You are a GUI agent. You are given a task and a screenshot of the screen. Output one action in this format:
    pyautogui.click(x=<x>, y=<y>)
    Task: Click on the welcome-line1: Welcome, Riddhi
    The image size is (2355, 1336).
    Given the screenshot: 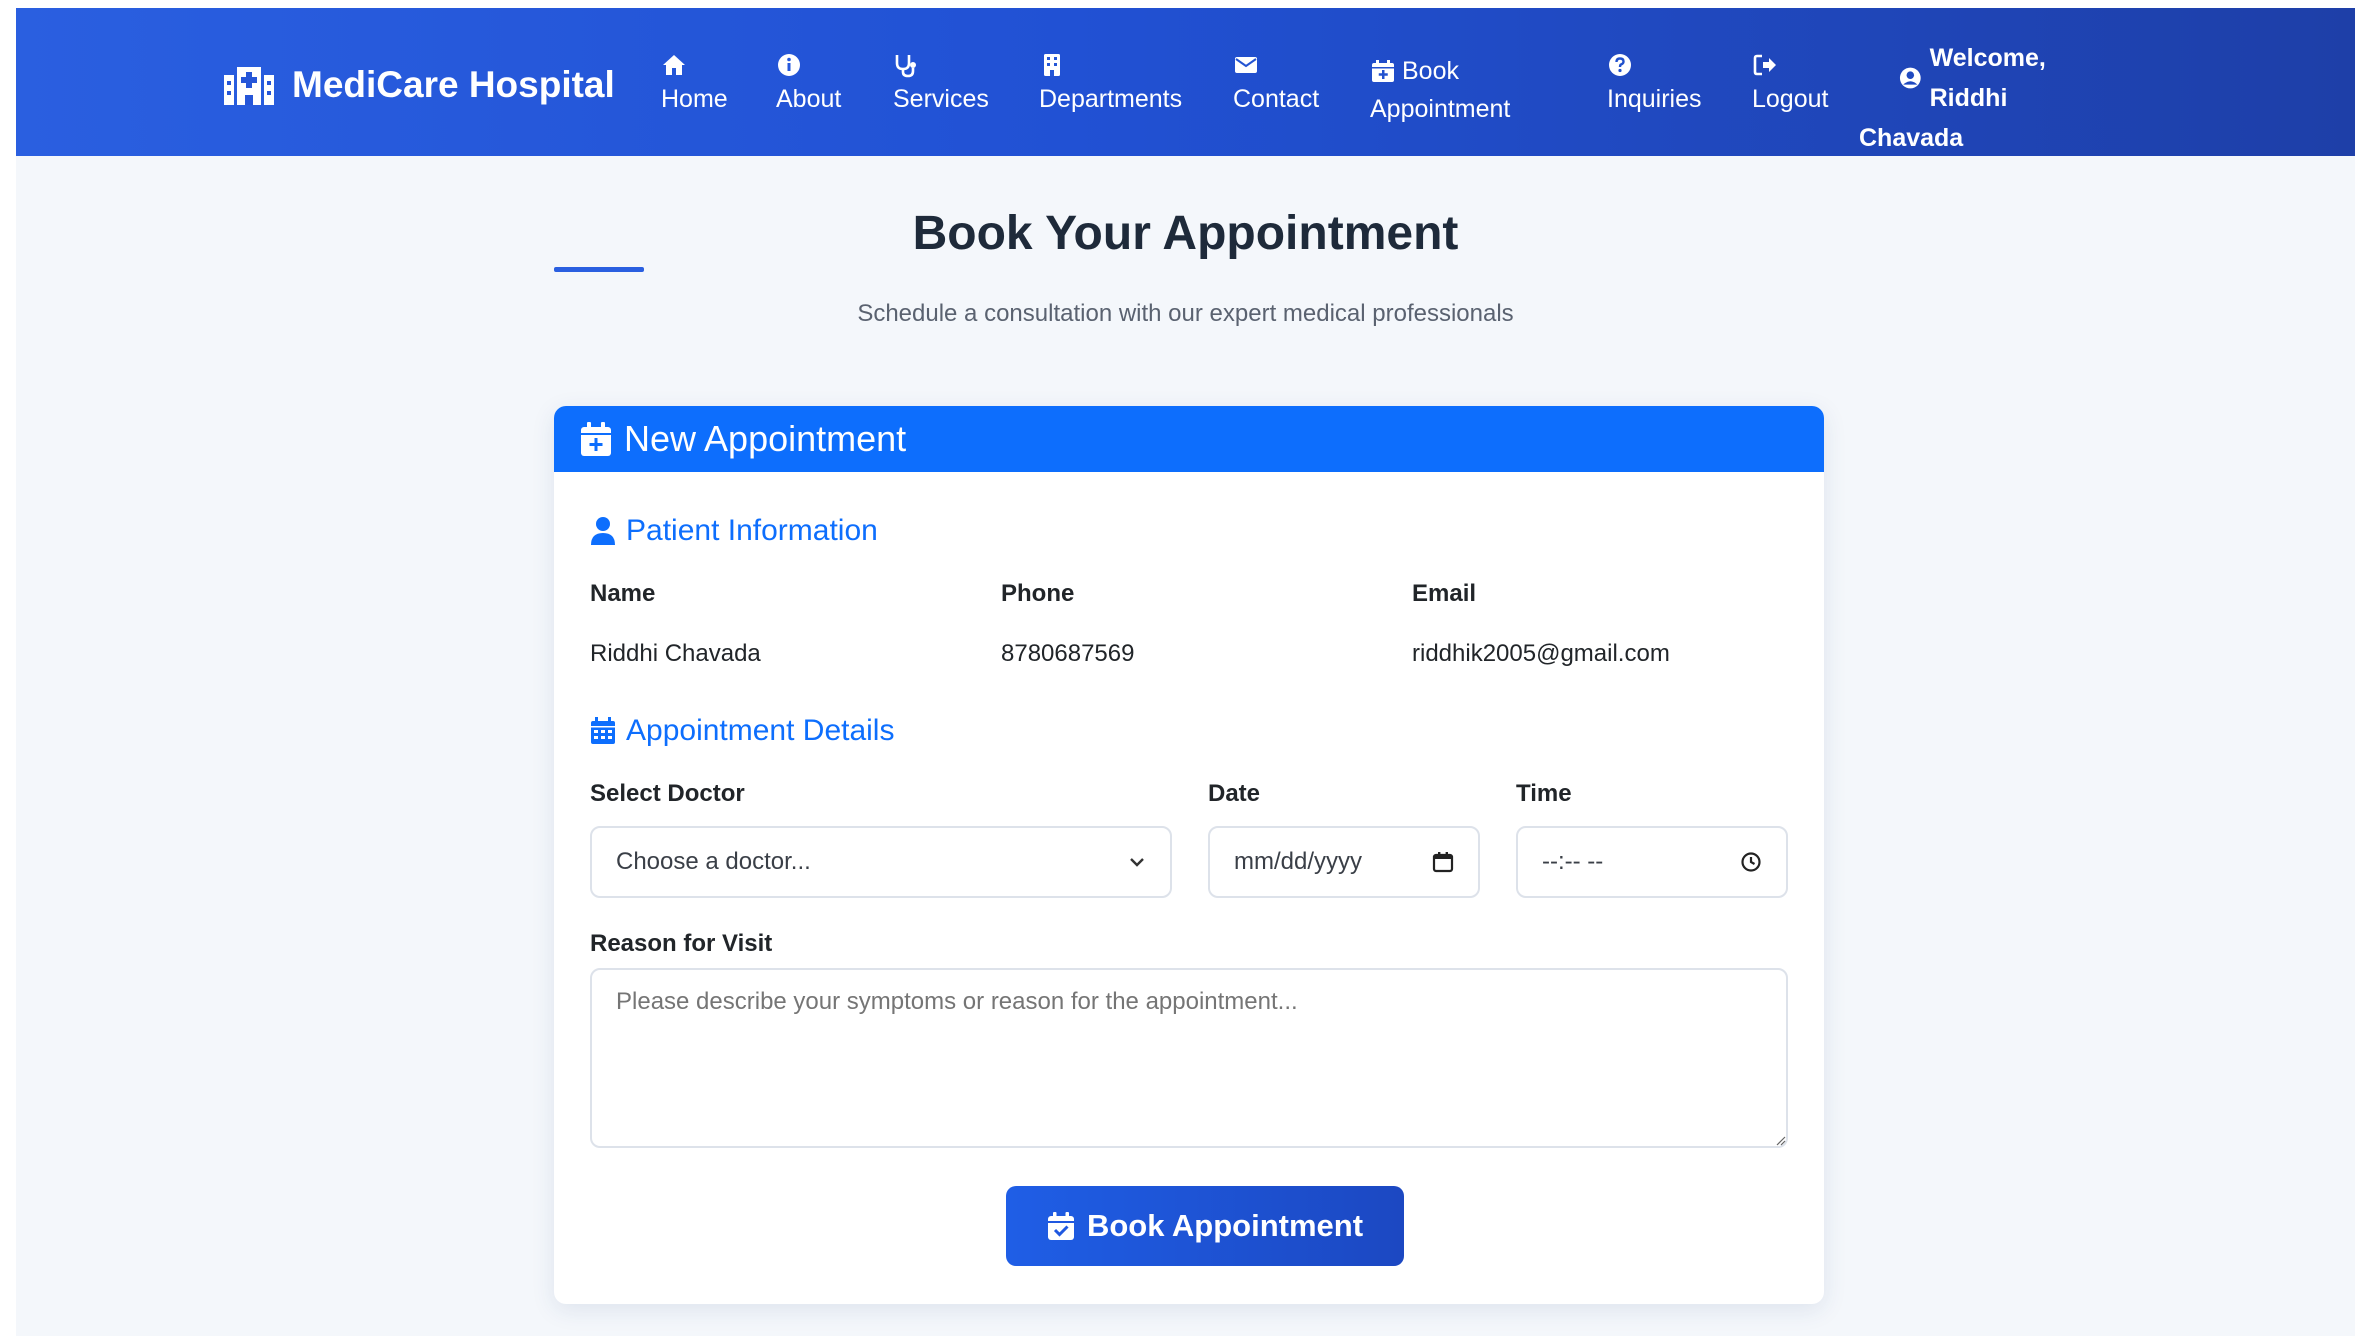 What is the action you would take?
    pyautogui.click(x=1987, y=78)
    